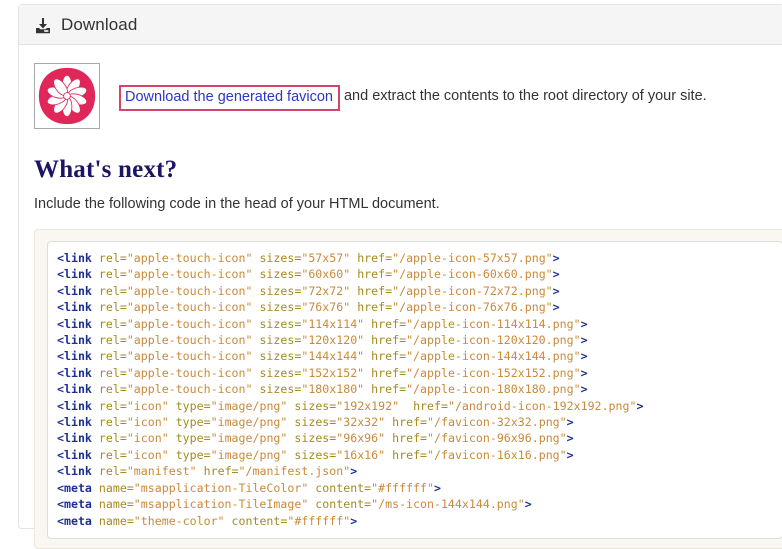 This screenshot has width=782, height=549. I want to click on favicon-preview, so click(67, 96).